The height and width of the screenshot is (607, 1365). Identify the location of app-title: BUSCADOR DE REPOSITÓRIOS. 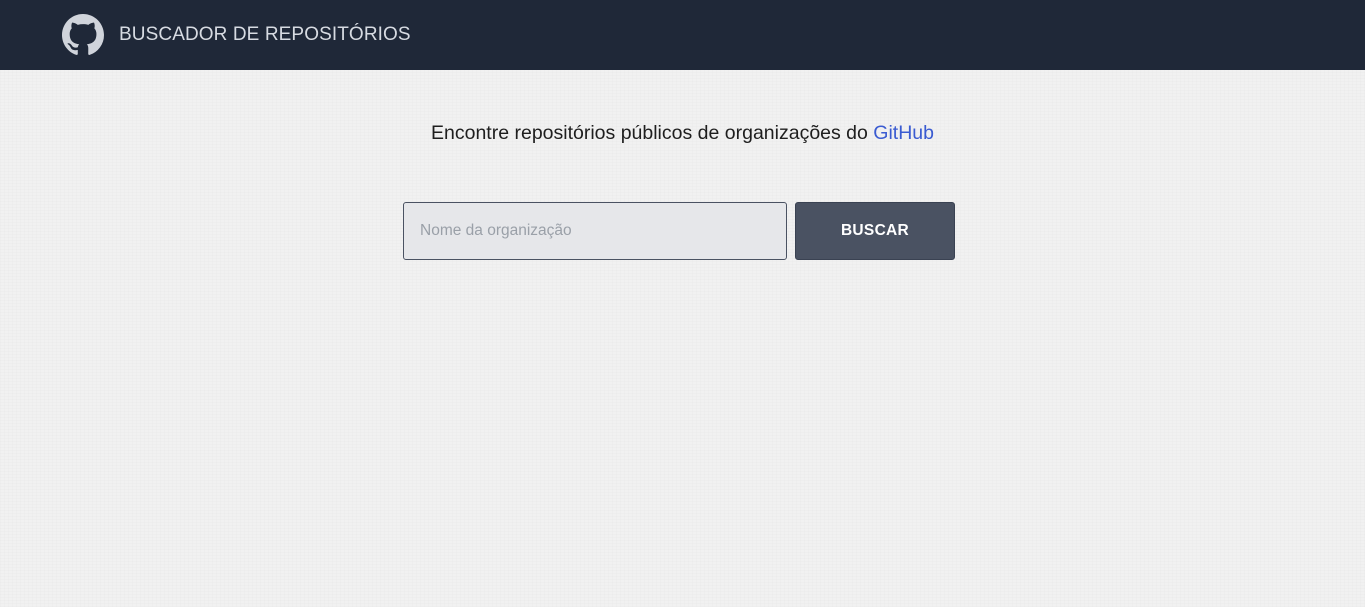
(265, 35).